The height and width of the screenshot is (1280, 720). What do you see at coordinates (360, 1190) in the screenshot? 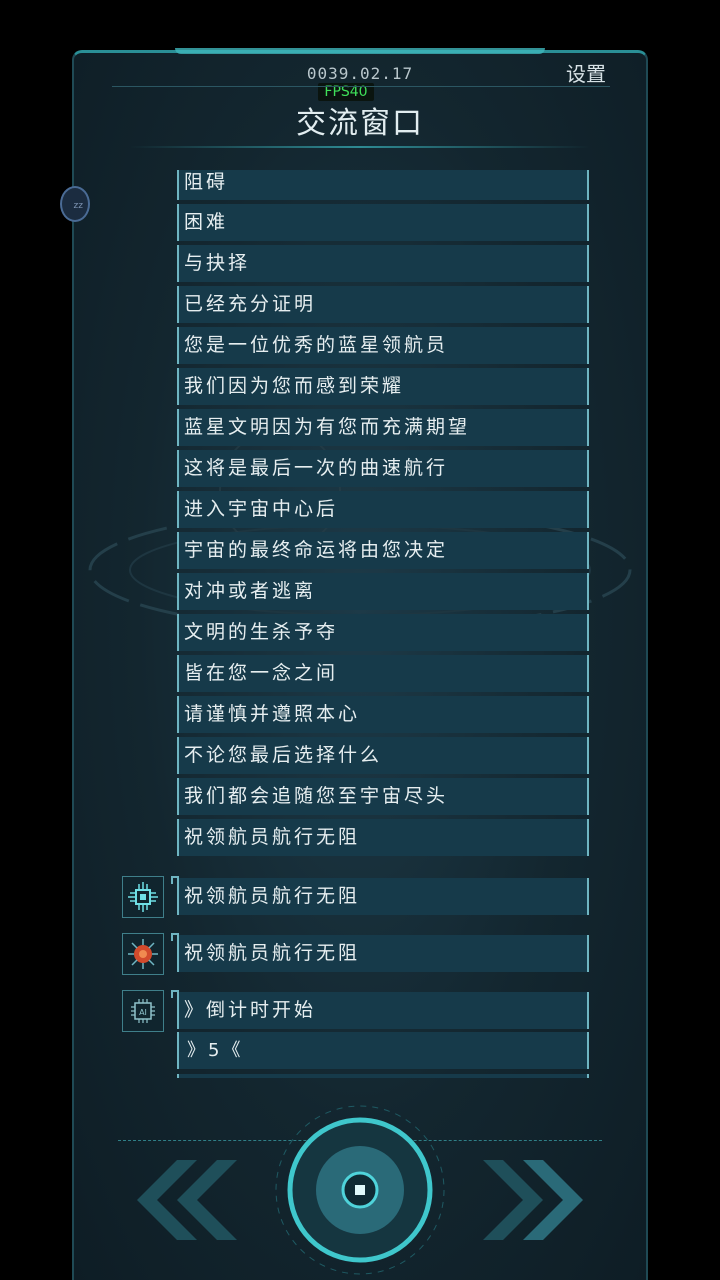
I see `center-button` at bounding box center [360, 1190].